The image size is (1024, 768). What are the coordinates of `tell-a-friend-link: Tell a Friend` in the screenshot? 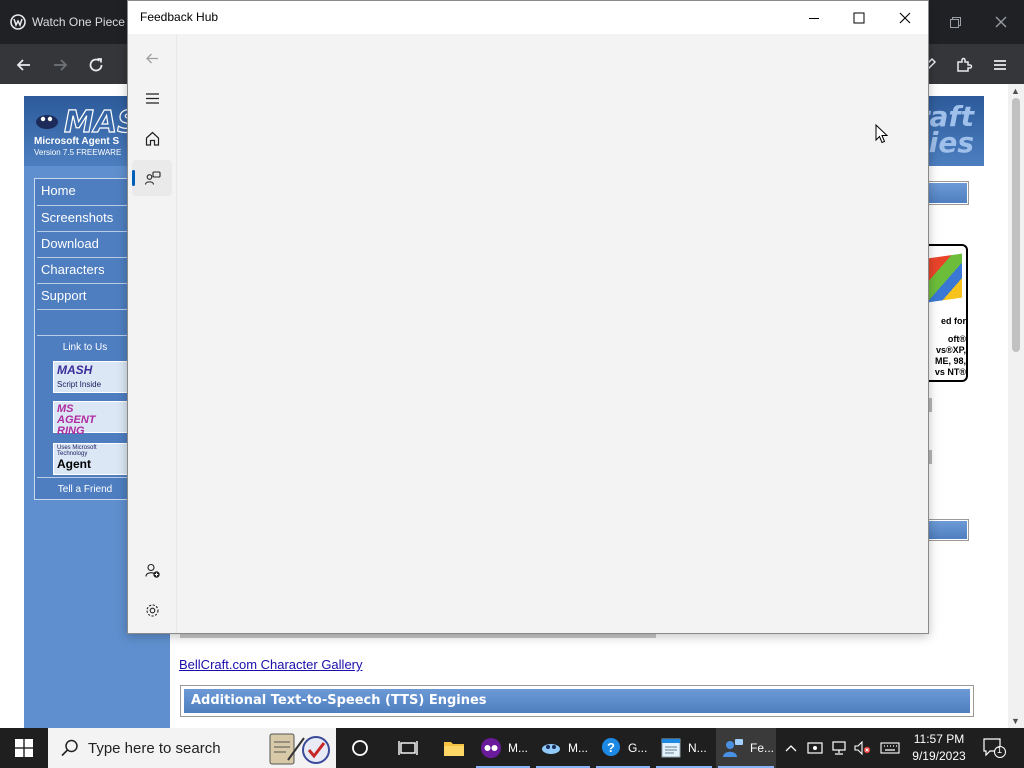 It's located at (85, 489).